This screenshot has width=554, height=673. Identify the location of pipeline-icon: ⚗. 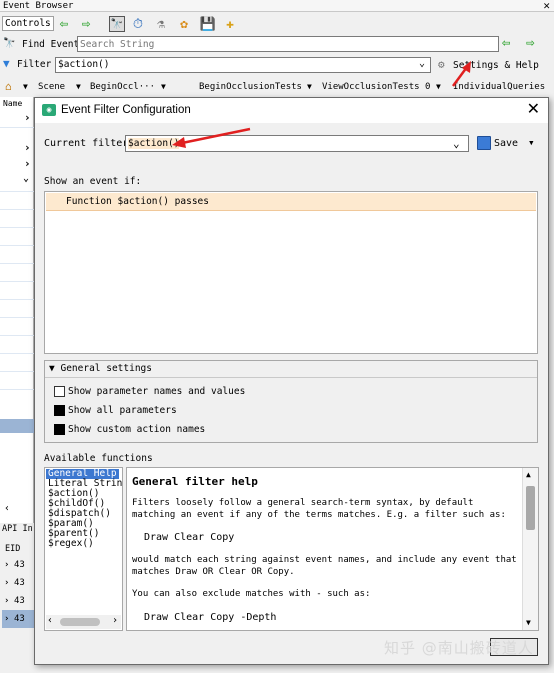
(161, 24).